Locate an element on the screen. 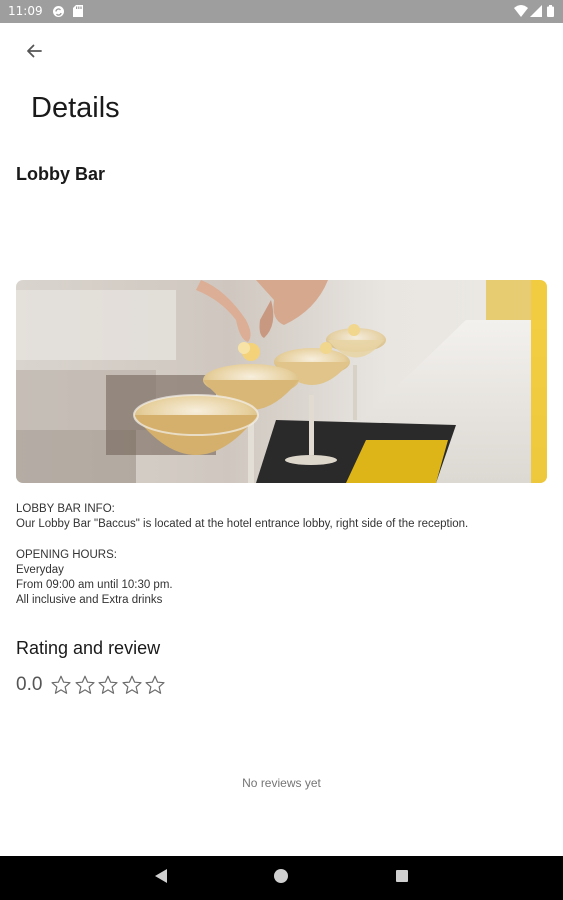  home-circle-icon is located at coordinates (281, 878).